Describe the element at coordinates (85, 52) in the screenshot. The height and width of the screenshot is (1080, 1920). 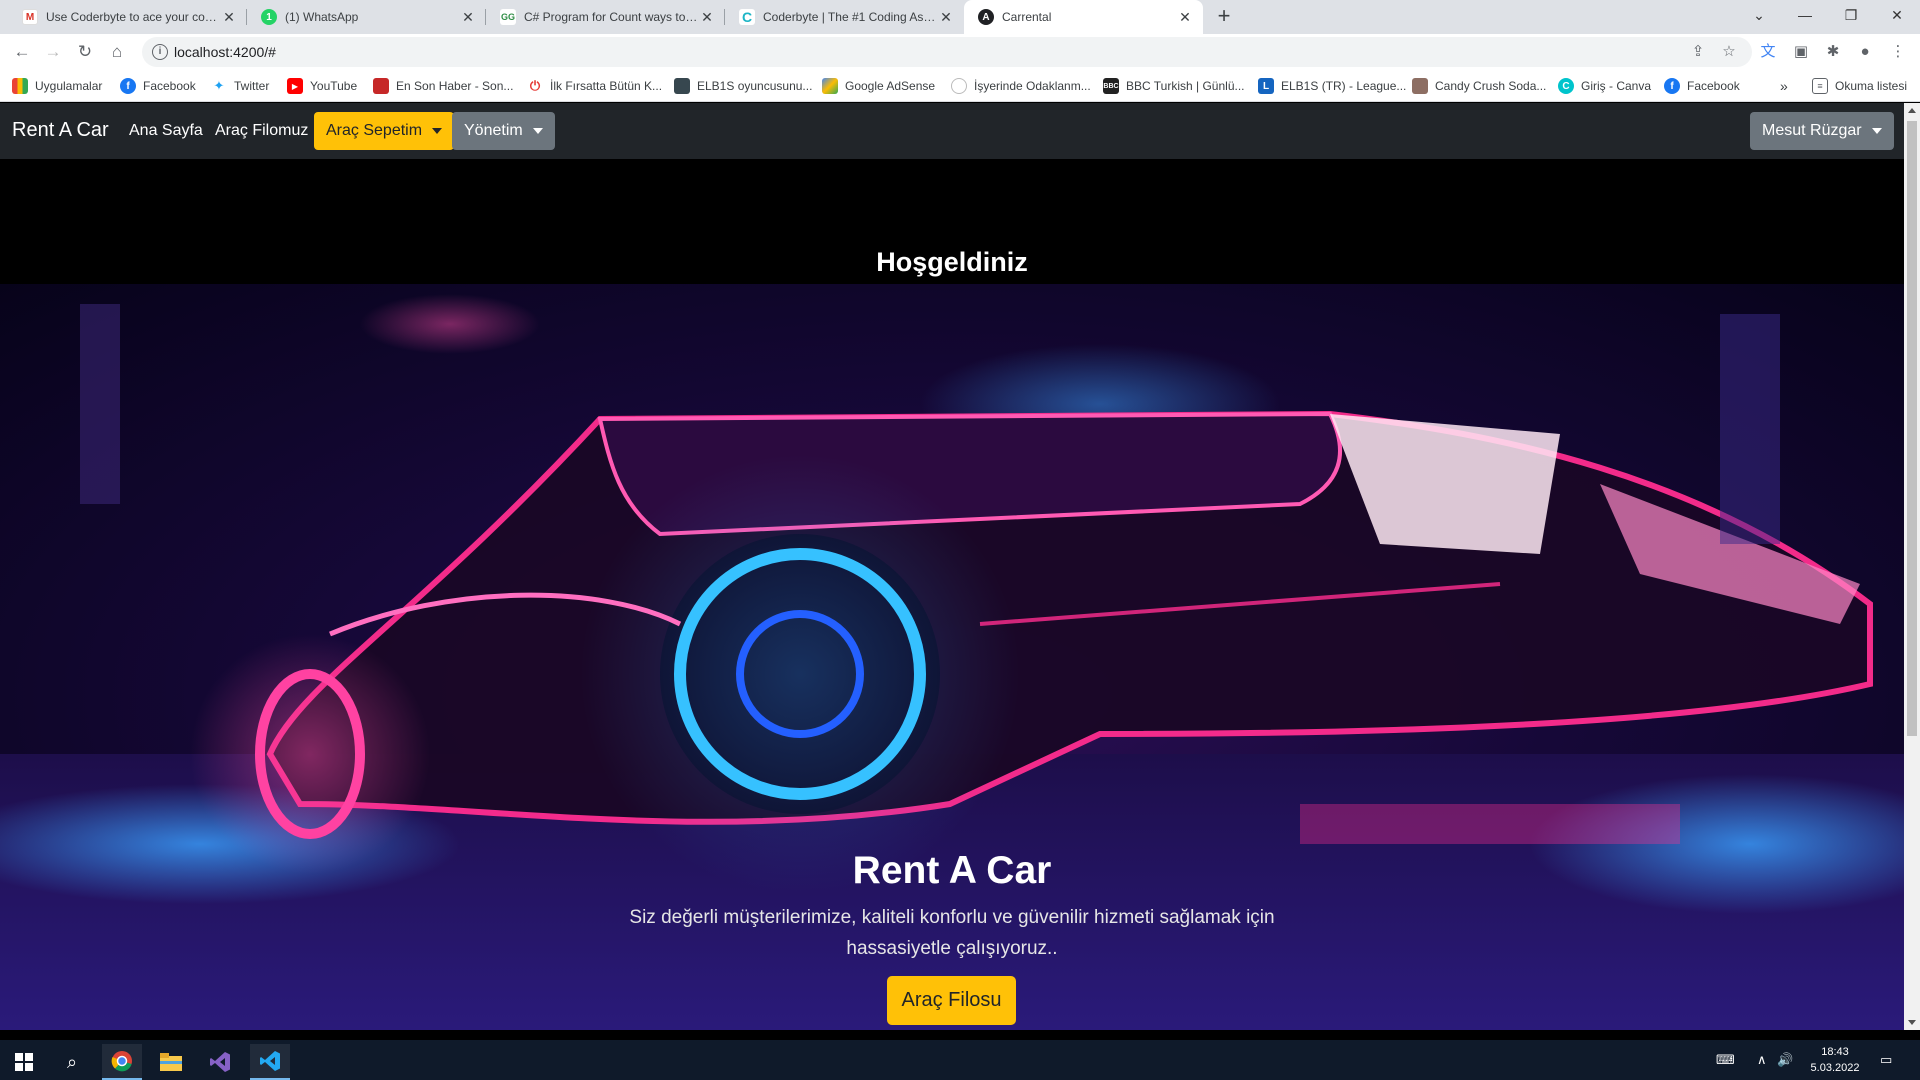
I see `reload-icon: ↻` at that location.